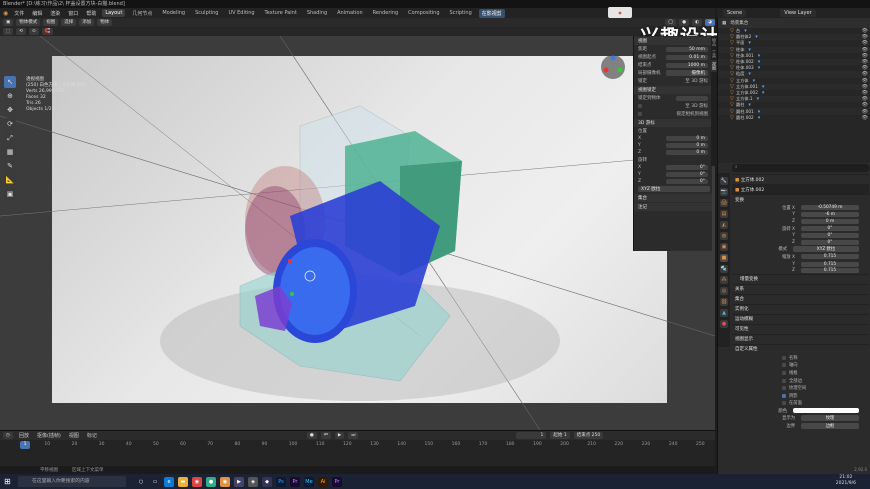  I want to click on menu-timeline-view: 视图, so click(74, 435).